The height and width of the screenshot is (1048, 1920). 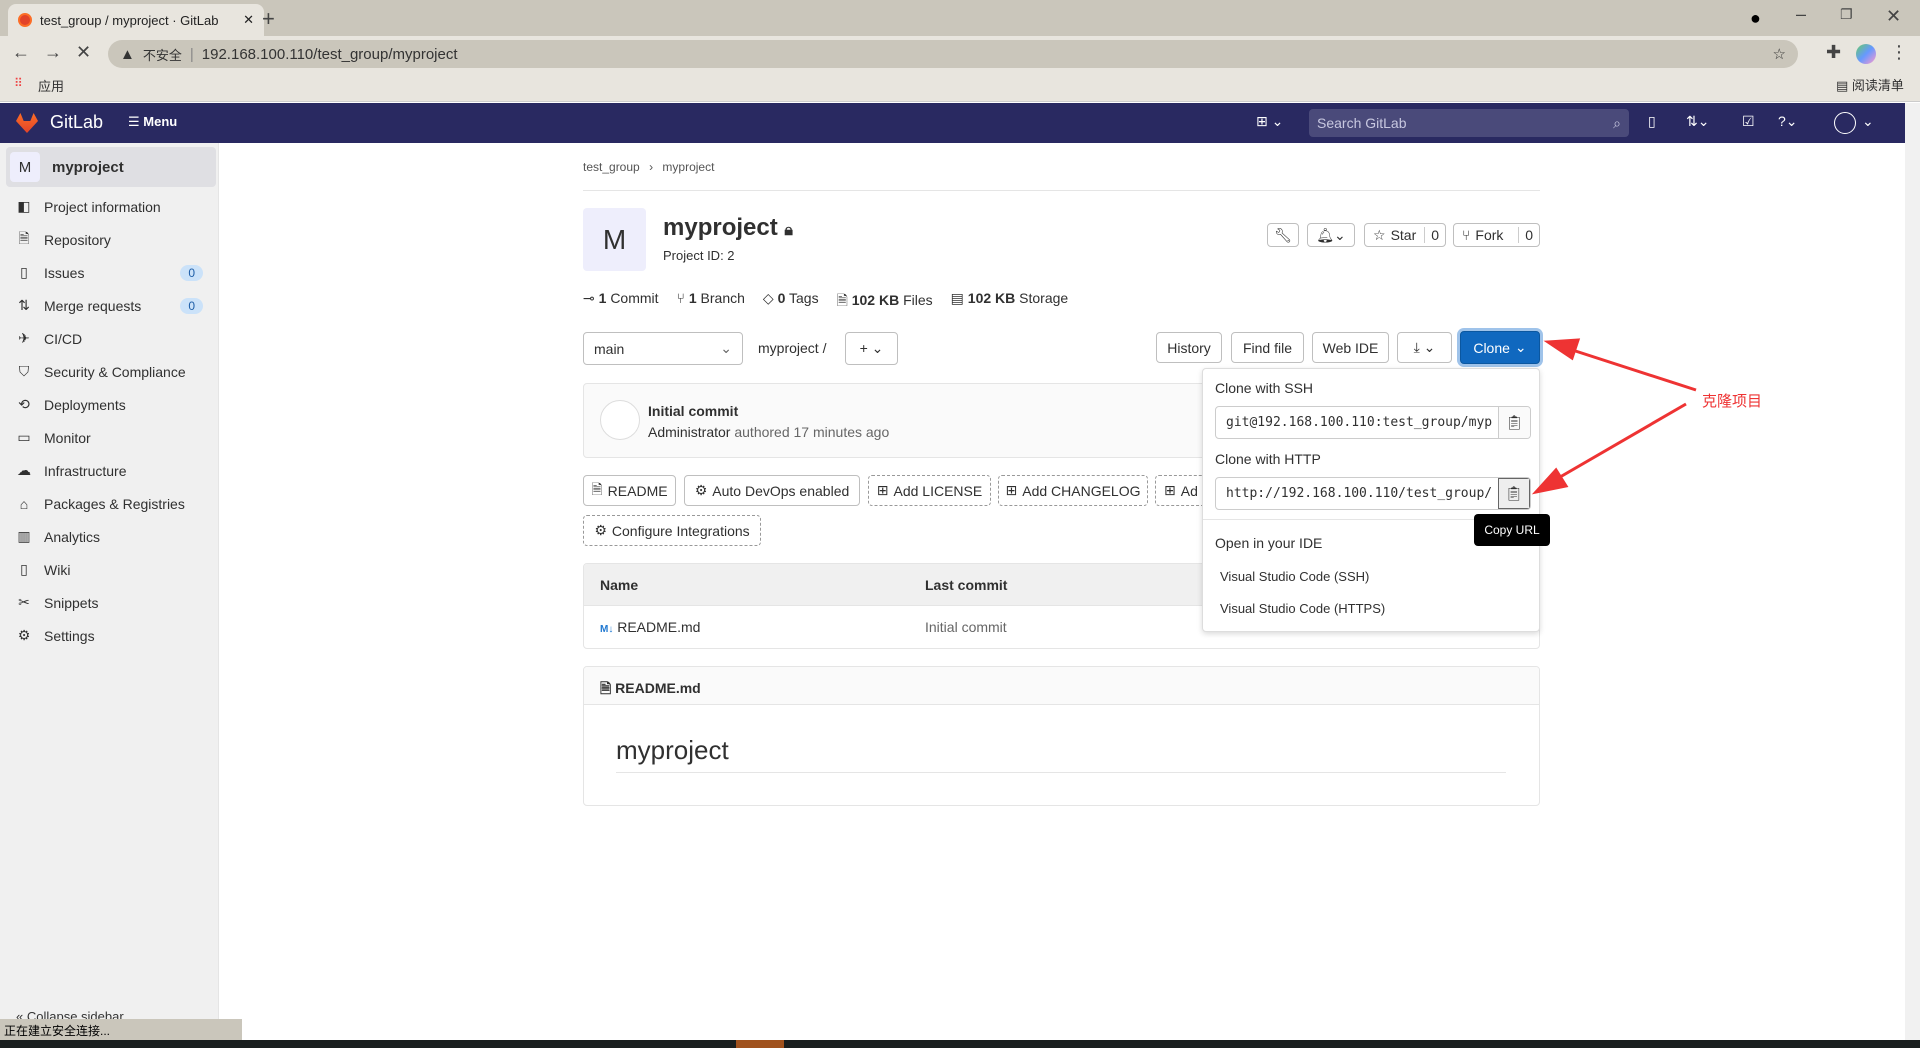 What do you see at coordinates (760, 1044) in the screenshot?
I see `taskbar-app-icon` at bounding box center [760, 1044].